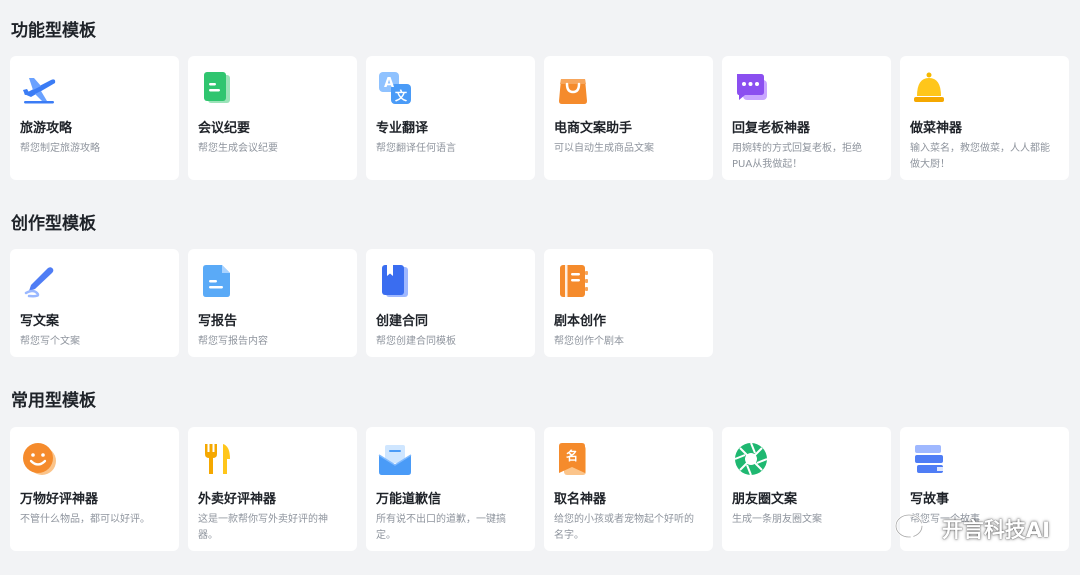  I want to click on card-desc: 帮您创作个剧本, so click(589, 341).